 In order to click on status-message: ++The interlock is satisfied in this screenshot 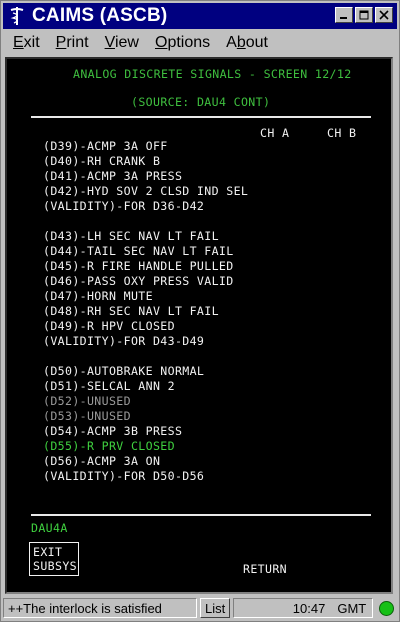, I will do `click(100, 608)`.